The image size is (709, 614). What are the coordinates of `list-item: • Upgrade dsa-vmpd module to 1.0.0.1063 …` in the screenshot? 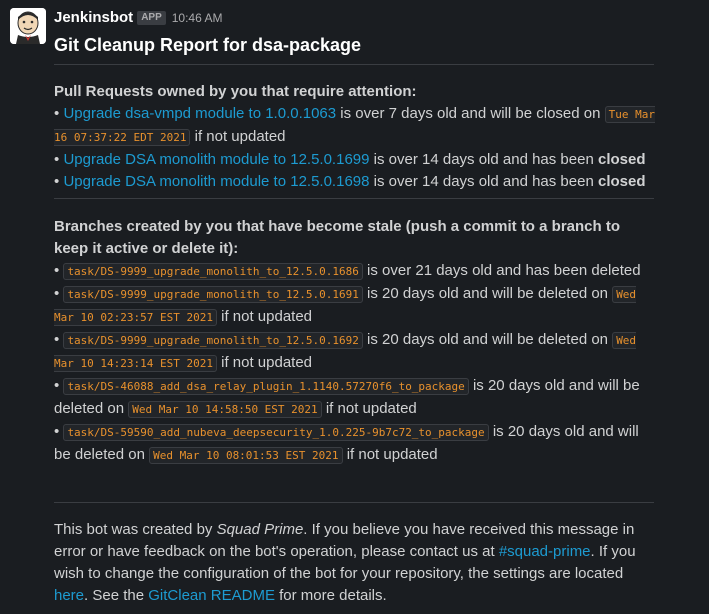 It's located at (359, 126).